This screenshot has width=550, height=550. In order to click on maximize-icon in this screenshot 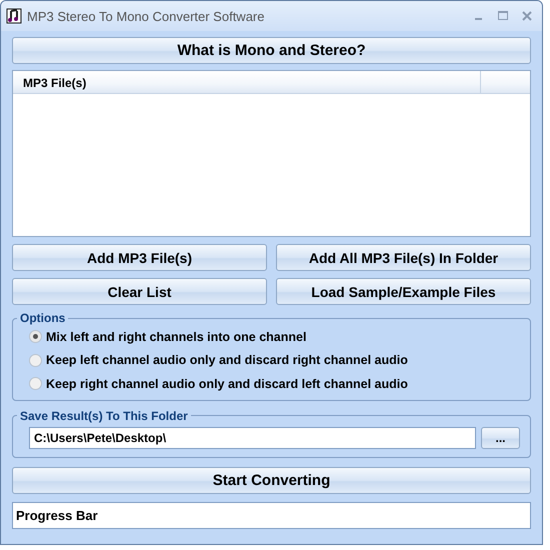, I will do `click(503, 16)`.